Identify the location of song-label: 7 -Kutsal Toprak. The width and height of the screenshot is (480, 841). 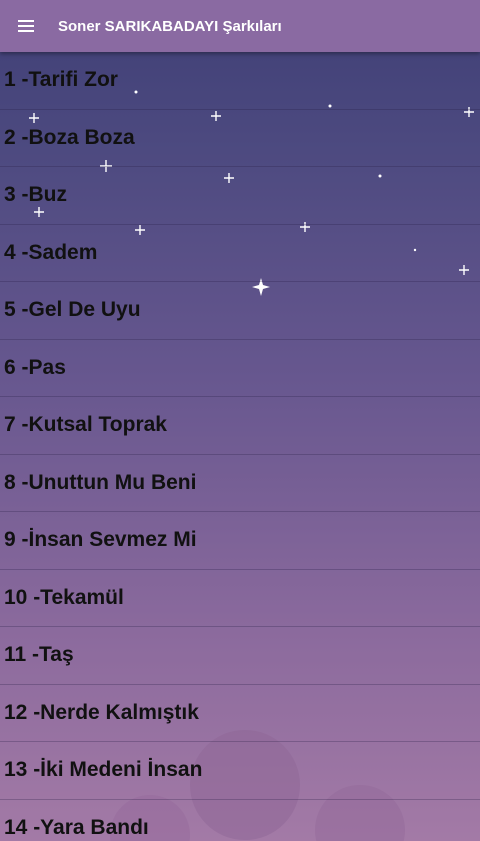
(85, 425).